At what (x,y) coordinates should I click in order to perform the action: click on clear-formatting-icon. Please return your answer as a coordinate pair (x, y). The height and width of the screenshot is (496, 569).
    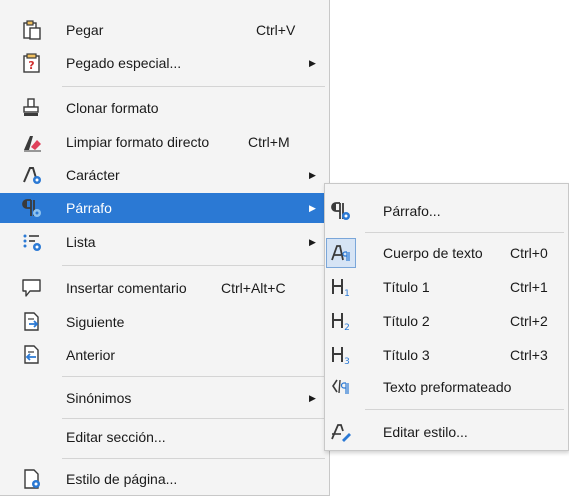
    Looking at the image, I should click on (32, 142).